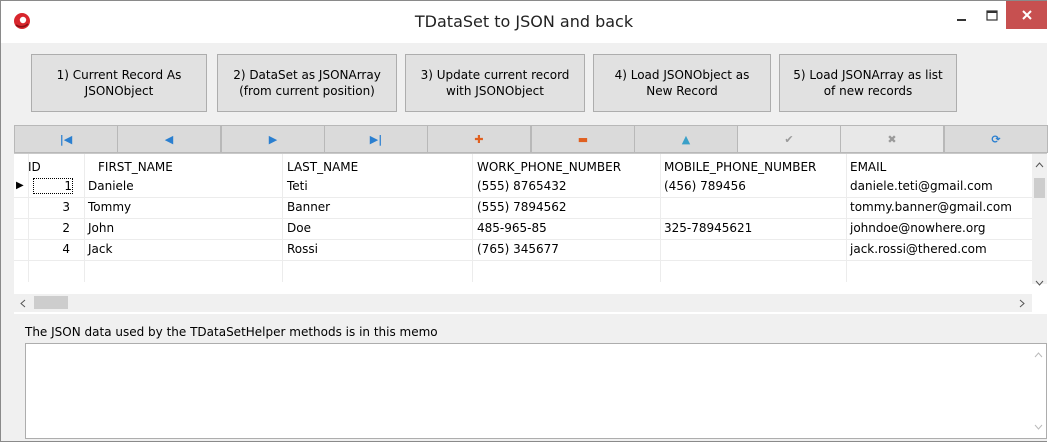  I want to click on table-cell: (555) 8765432, so click(522, 186).